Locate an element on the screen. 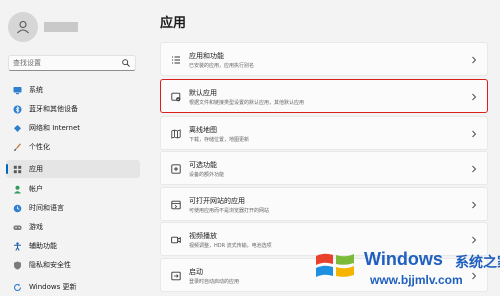  sidebar-item-accessibility: 辅助功能 is located at coordinates (73, 246).